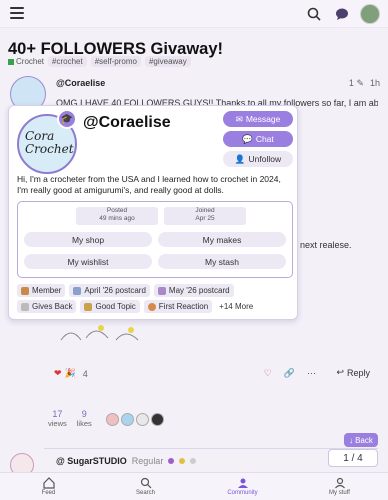 This screenshot has height=500, width=388. I want to click on community-icon, so click(242, 483).